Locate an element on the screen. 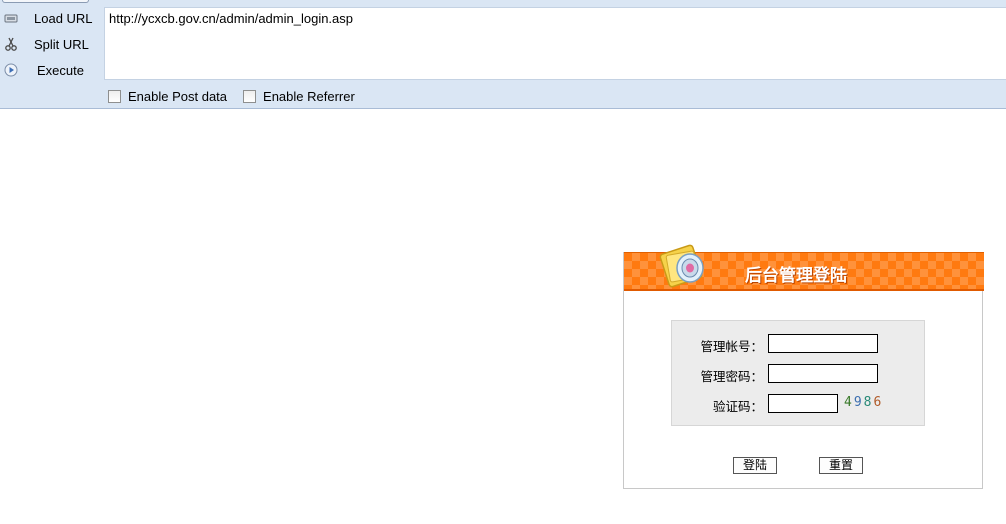 The image size is (1006, 524). split-url-button: Split URL is located at coordinates (50, 44).